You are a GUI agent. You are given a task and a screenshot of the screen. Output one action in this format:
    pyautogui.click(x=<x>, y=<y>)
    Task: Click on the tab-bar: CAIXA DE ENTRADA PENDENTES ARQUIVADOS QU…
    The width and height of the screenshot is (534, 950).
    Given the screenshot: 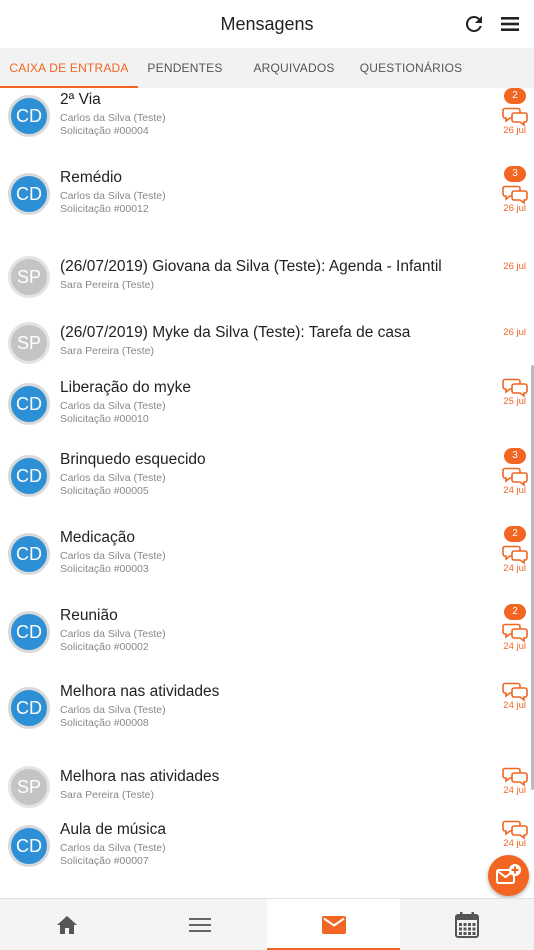 What is the action you would take?
    pyautogui.click(x=267, y=68)
    